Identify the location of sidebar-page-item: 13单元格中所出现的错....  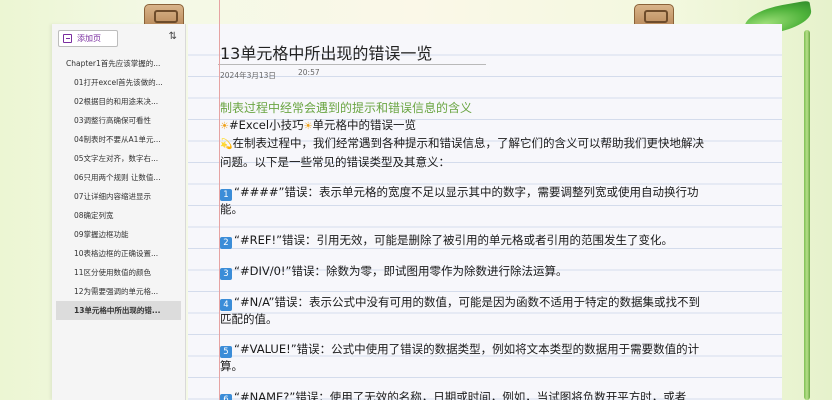
(118, 310).